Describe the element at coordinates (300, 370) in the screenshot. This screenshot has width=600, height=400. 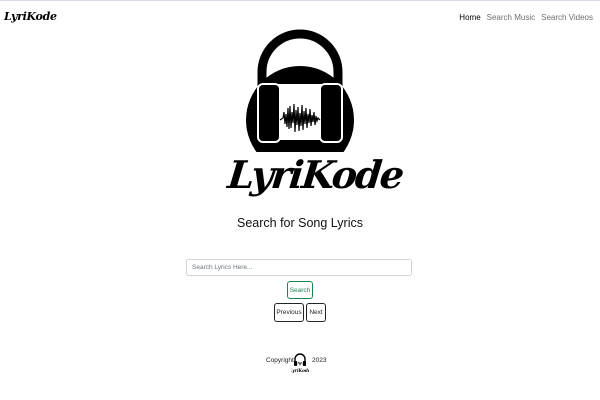
I see `svg-text: LyriKode` at that location.